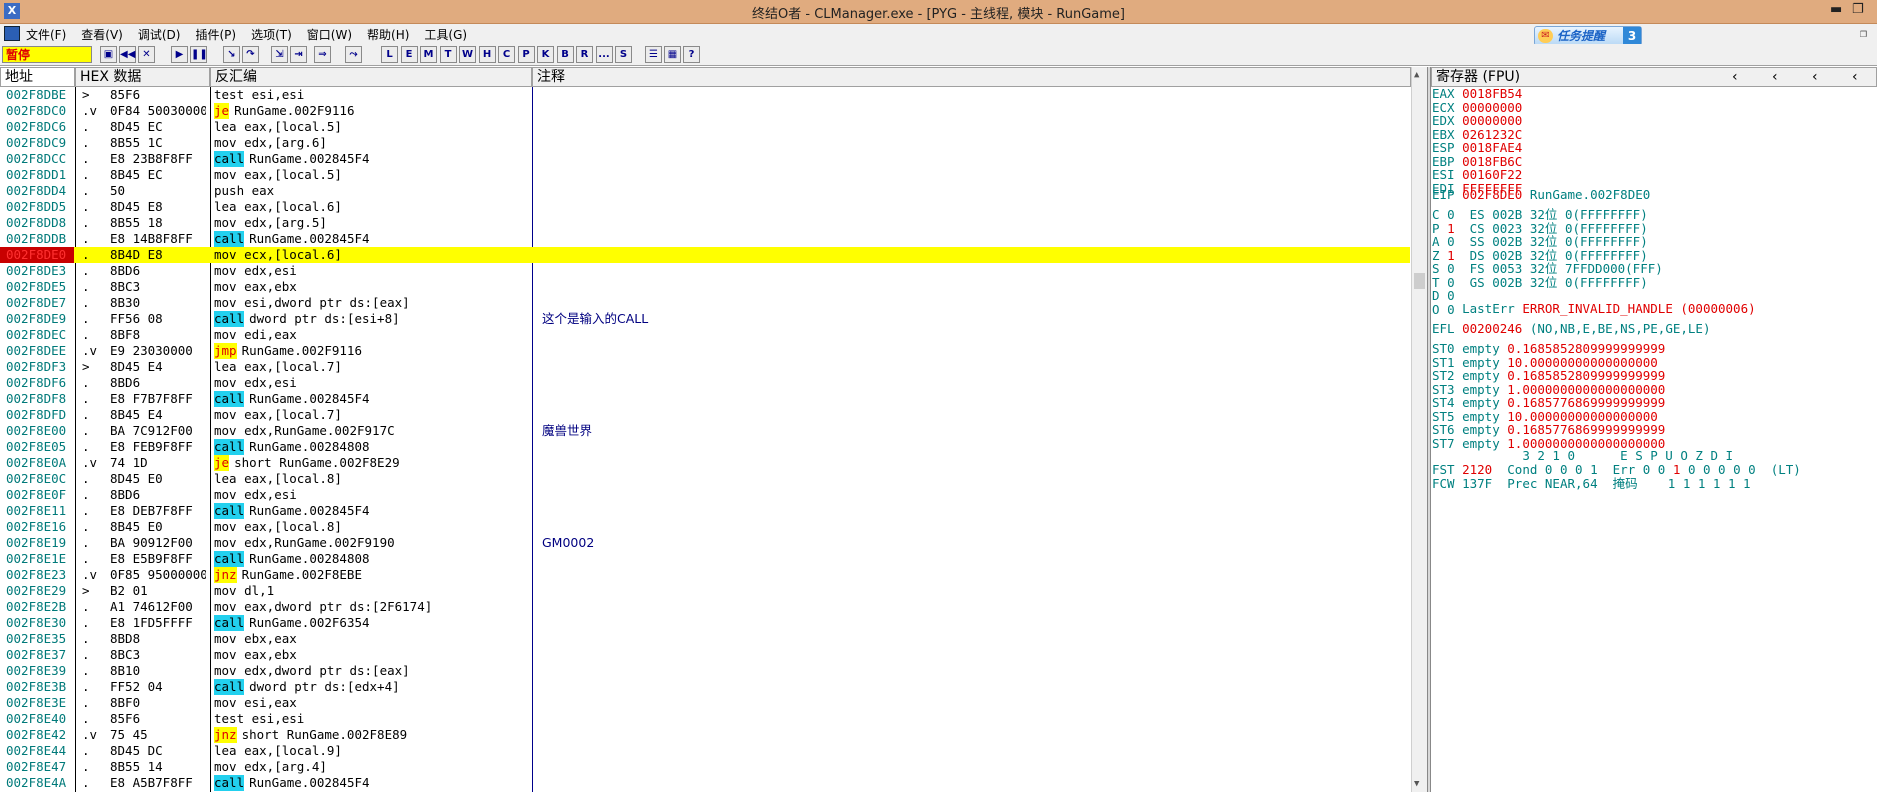 The height and width of the screenshot is (792, 1877). Describe the element at coordinates (705, 591) in the screenshot. I see `disasm-row: 002F8E29 > B2 01 mov dl,1` at that location.